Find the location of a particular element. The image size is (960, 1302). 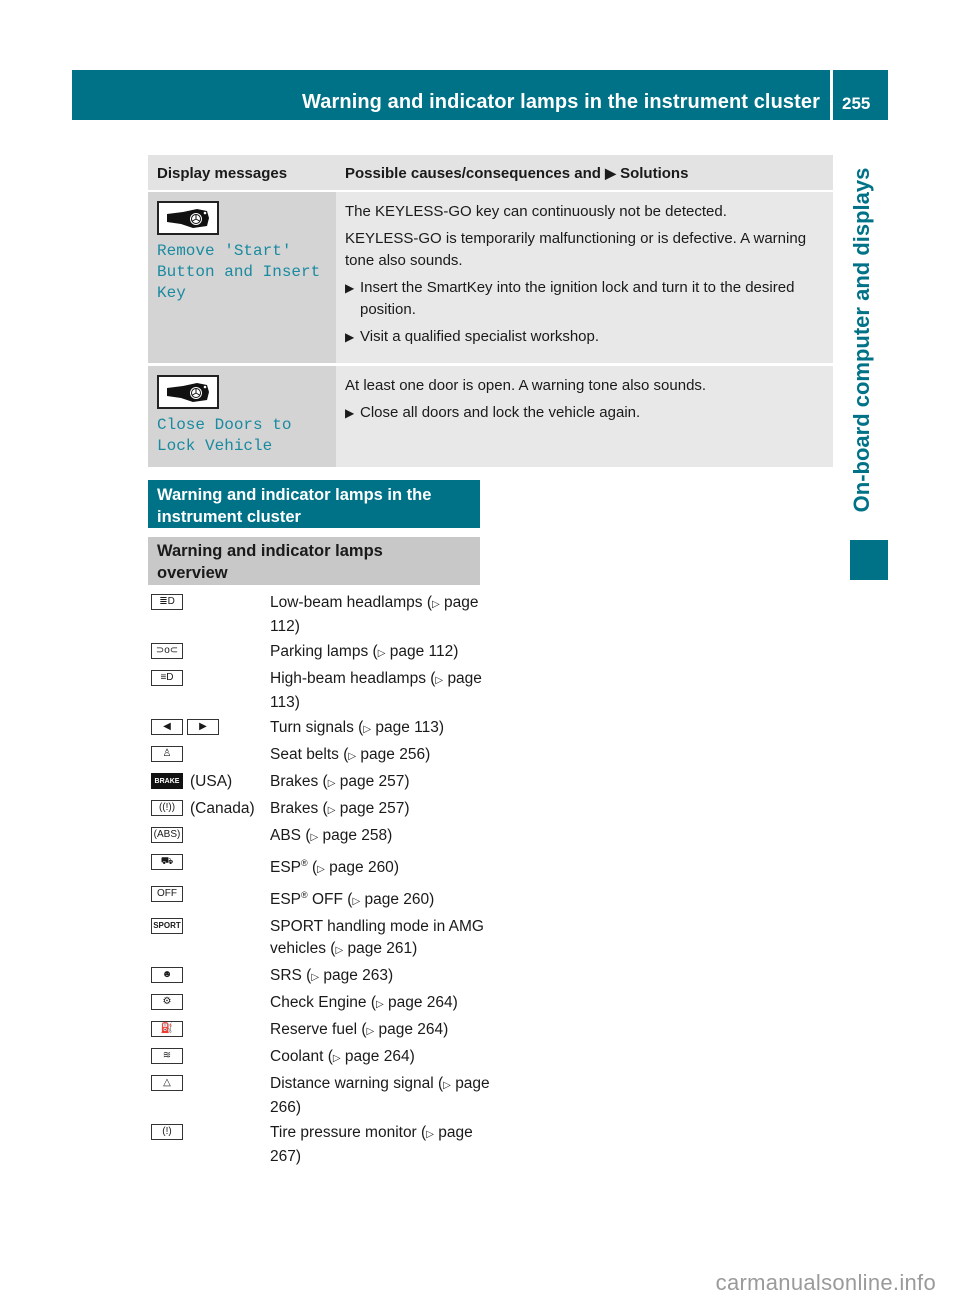

lamp-icon-column: ≡D is located at coordinates (210, 691).